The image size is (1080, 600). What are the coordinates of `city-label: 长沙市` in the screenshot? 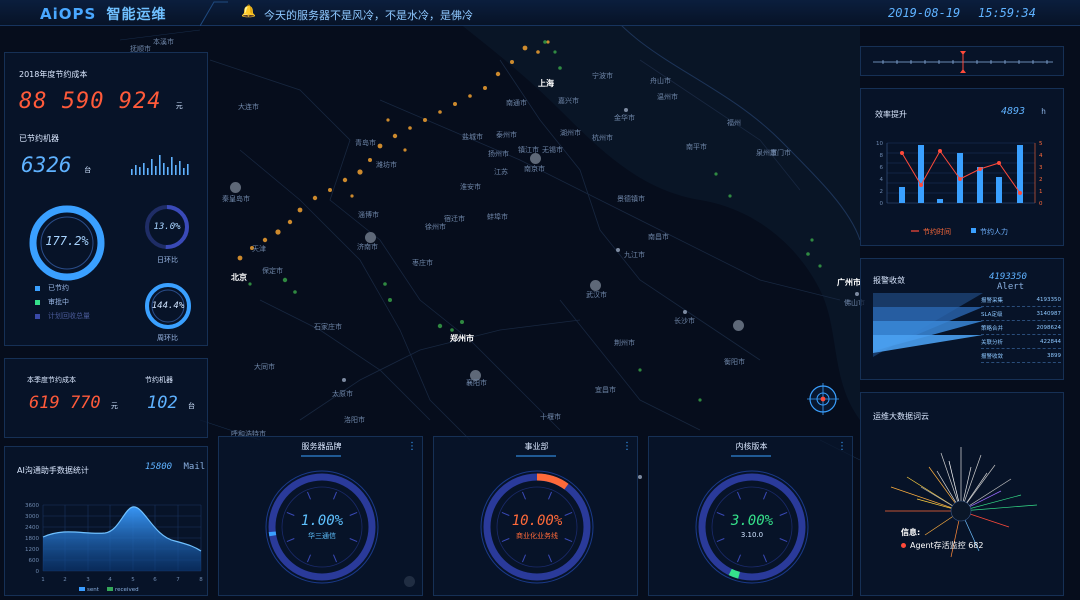 It's located at (684, 321).